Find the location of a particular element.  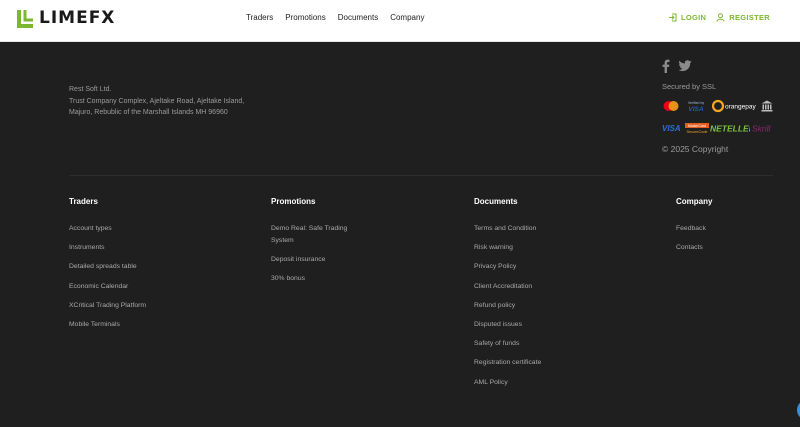

skrill-icon: Skrill is located at coordinates (763, 128).